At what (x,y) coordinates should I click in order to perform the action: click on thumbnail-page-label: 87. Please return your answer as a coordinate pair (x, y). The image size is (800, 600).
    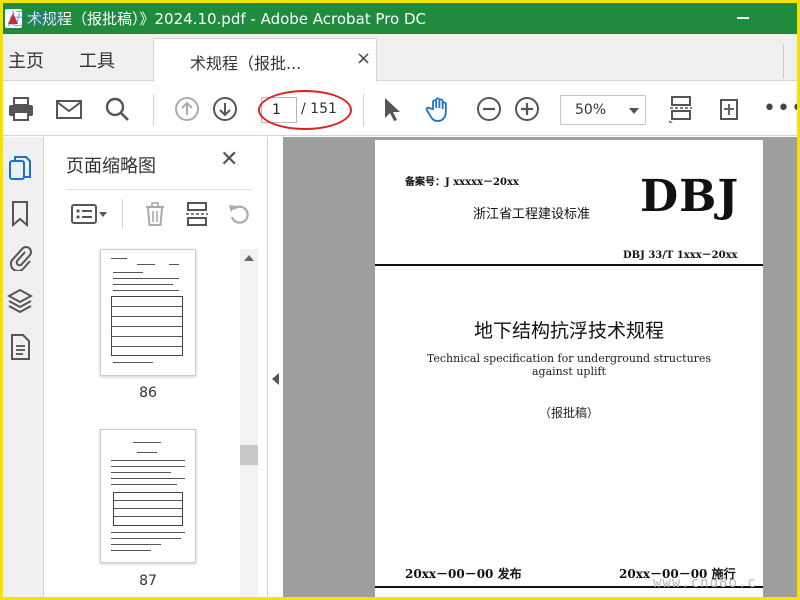
    Looking at the image, I should click on (148, 581).